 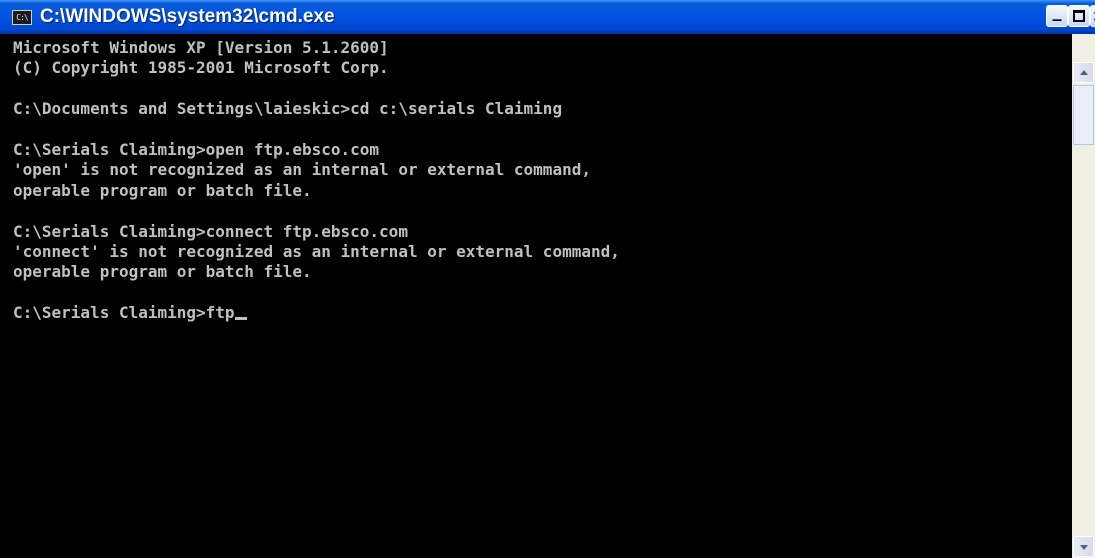 What do you see at coordinates (316, 313) in the screenshot?
I see `prompt-line: C:\Serials Claiming>ftp` at bounding box center [316, 313].